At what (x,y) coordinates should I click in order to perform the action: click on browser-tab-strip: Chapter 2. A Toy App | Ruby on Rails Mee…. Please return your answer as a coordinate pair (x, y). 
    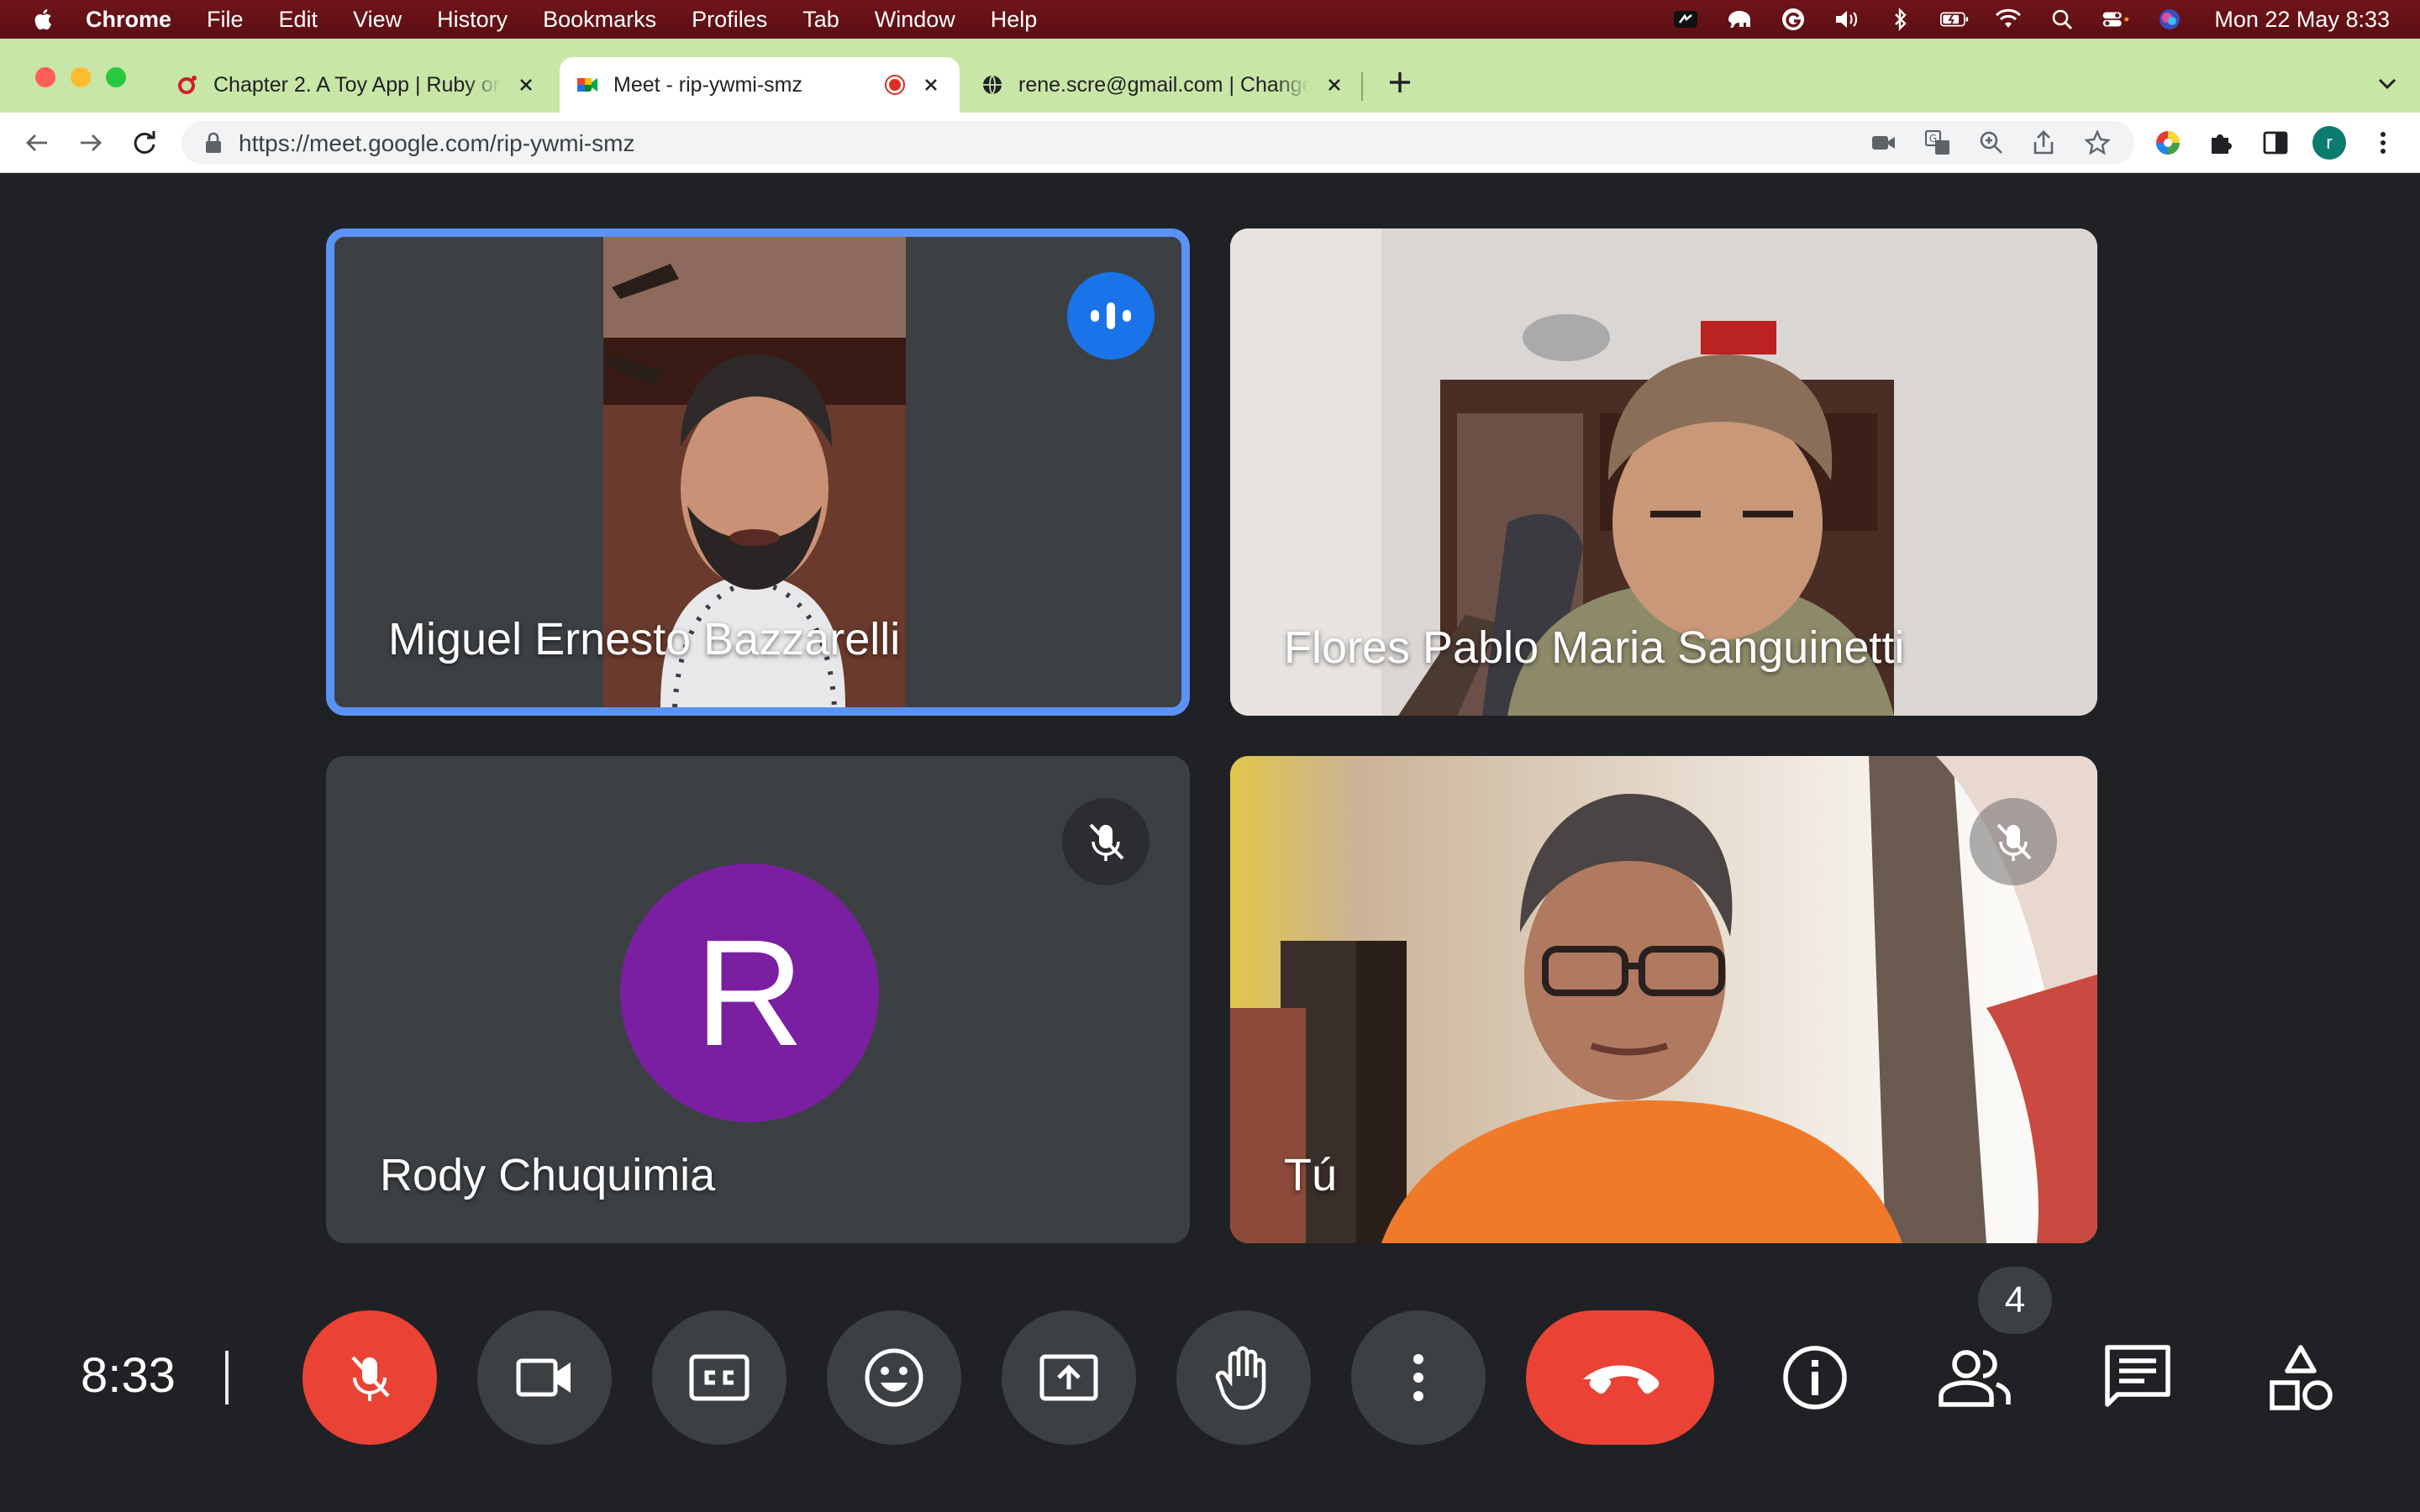
    Looking at the image, I should click on (1210, 76).